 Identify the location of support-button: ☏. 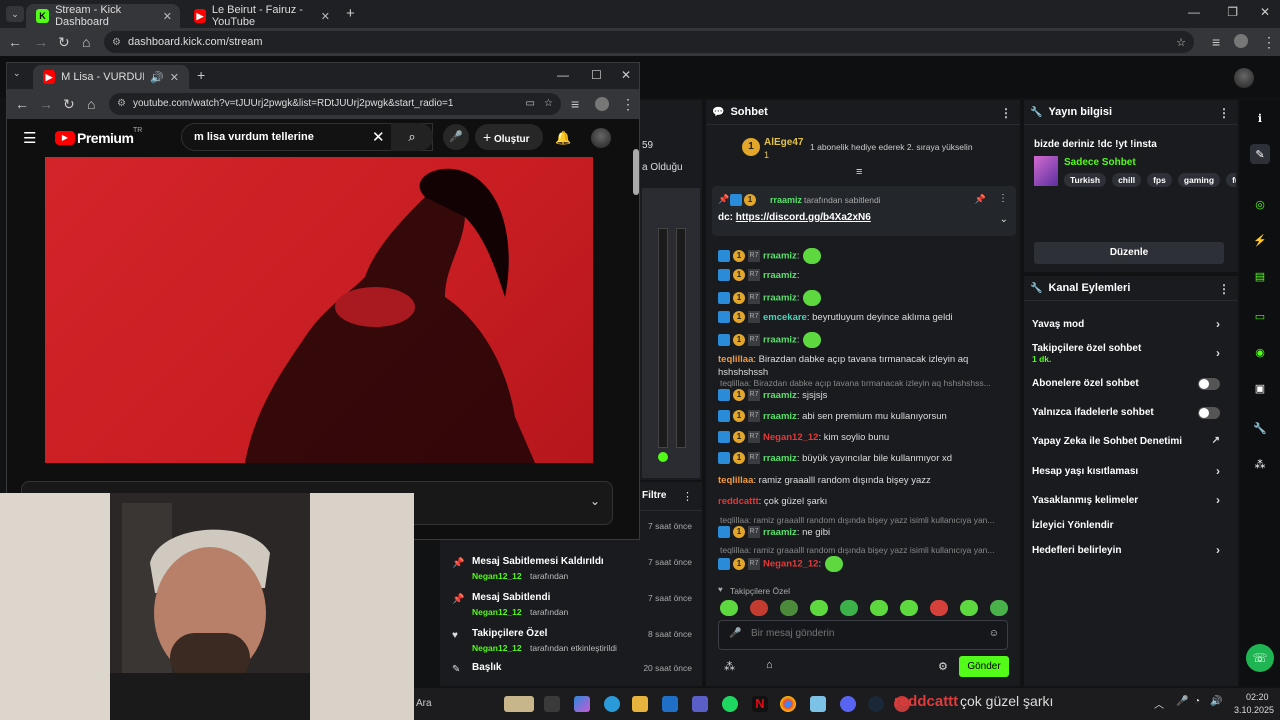
(1260, 658).